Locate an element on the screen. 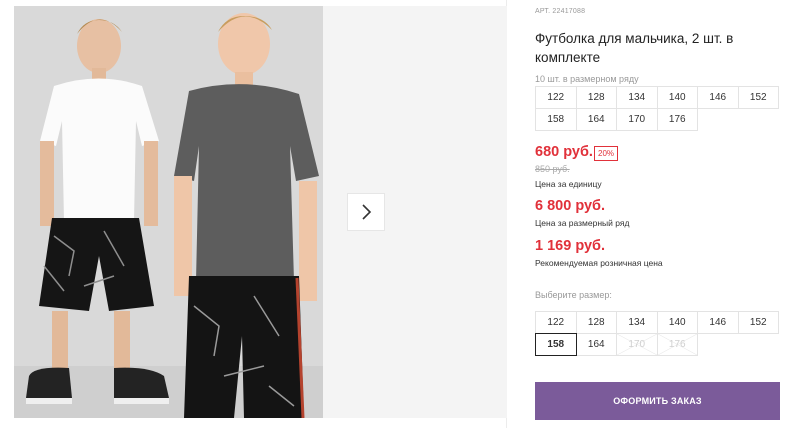 The width and height of the screenshot is (800, 428). size-range-row: 122 128 134 140 146 152 is located at coordinates (660, 97).